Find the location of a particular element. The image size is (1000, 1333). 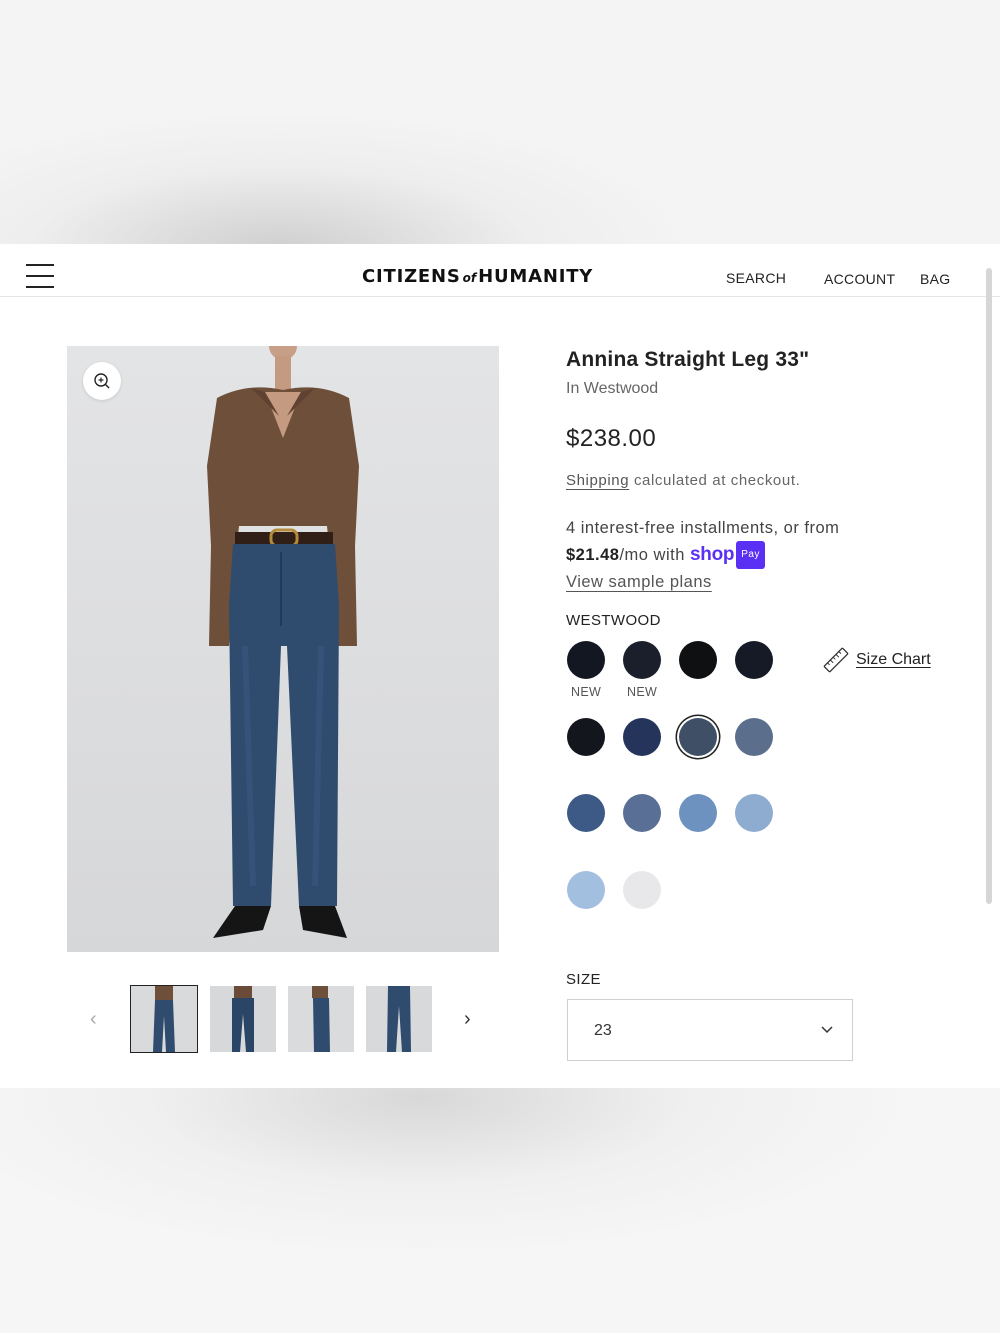

installment-amount: $21.48 is located at coordinates (593, 555).